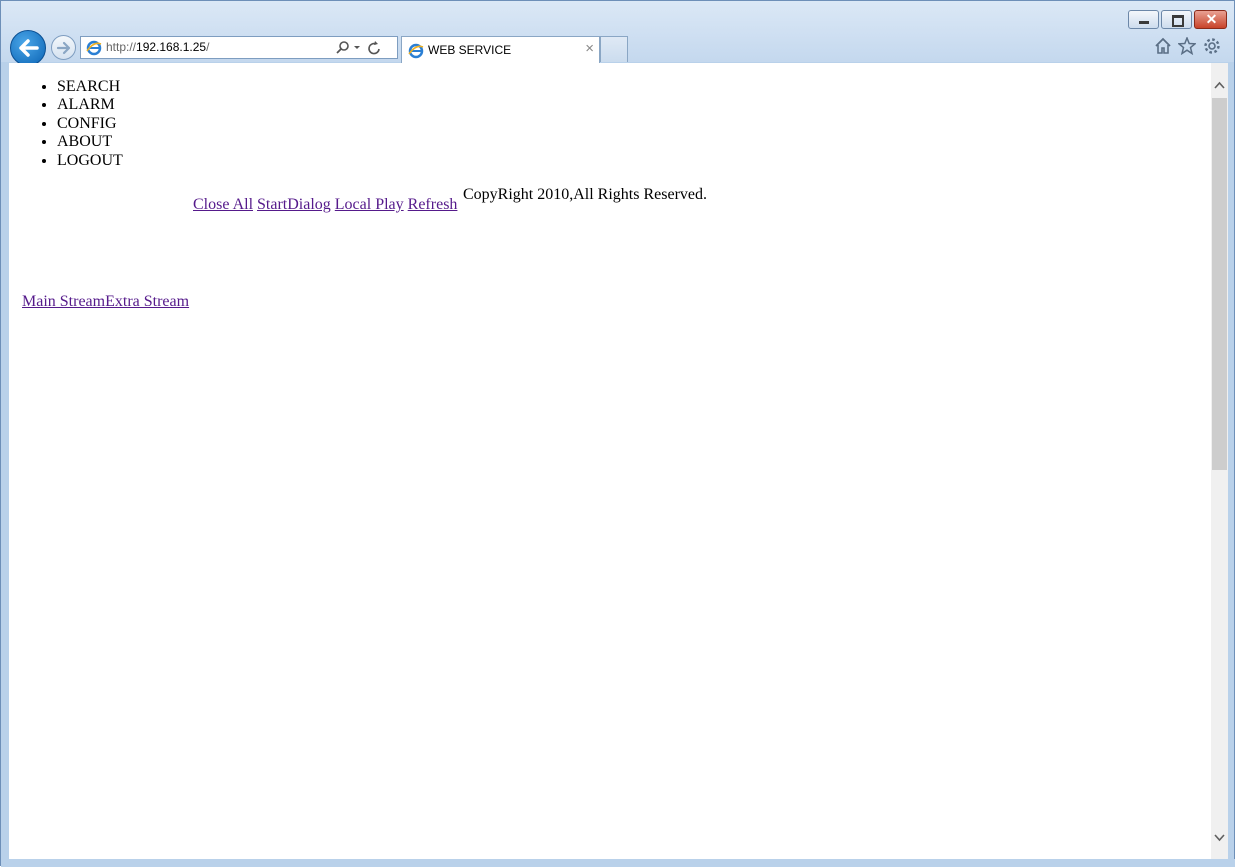 The height and width of the screenshot is (867, 1235). Describe the element at coordinates (433, 204) in the screenshot. I see `refresh-link: Refresh` at that location.